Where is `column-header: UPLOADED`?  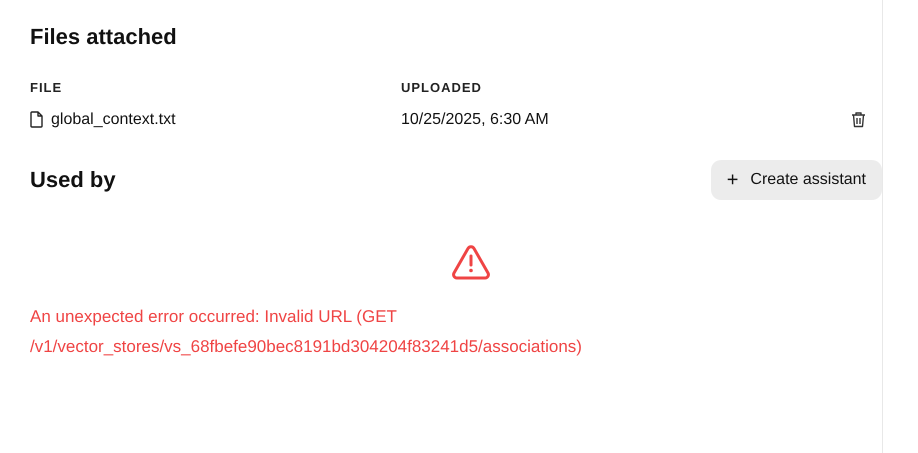
column-header: UPLOADED is located at coordinates (442, 87).